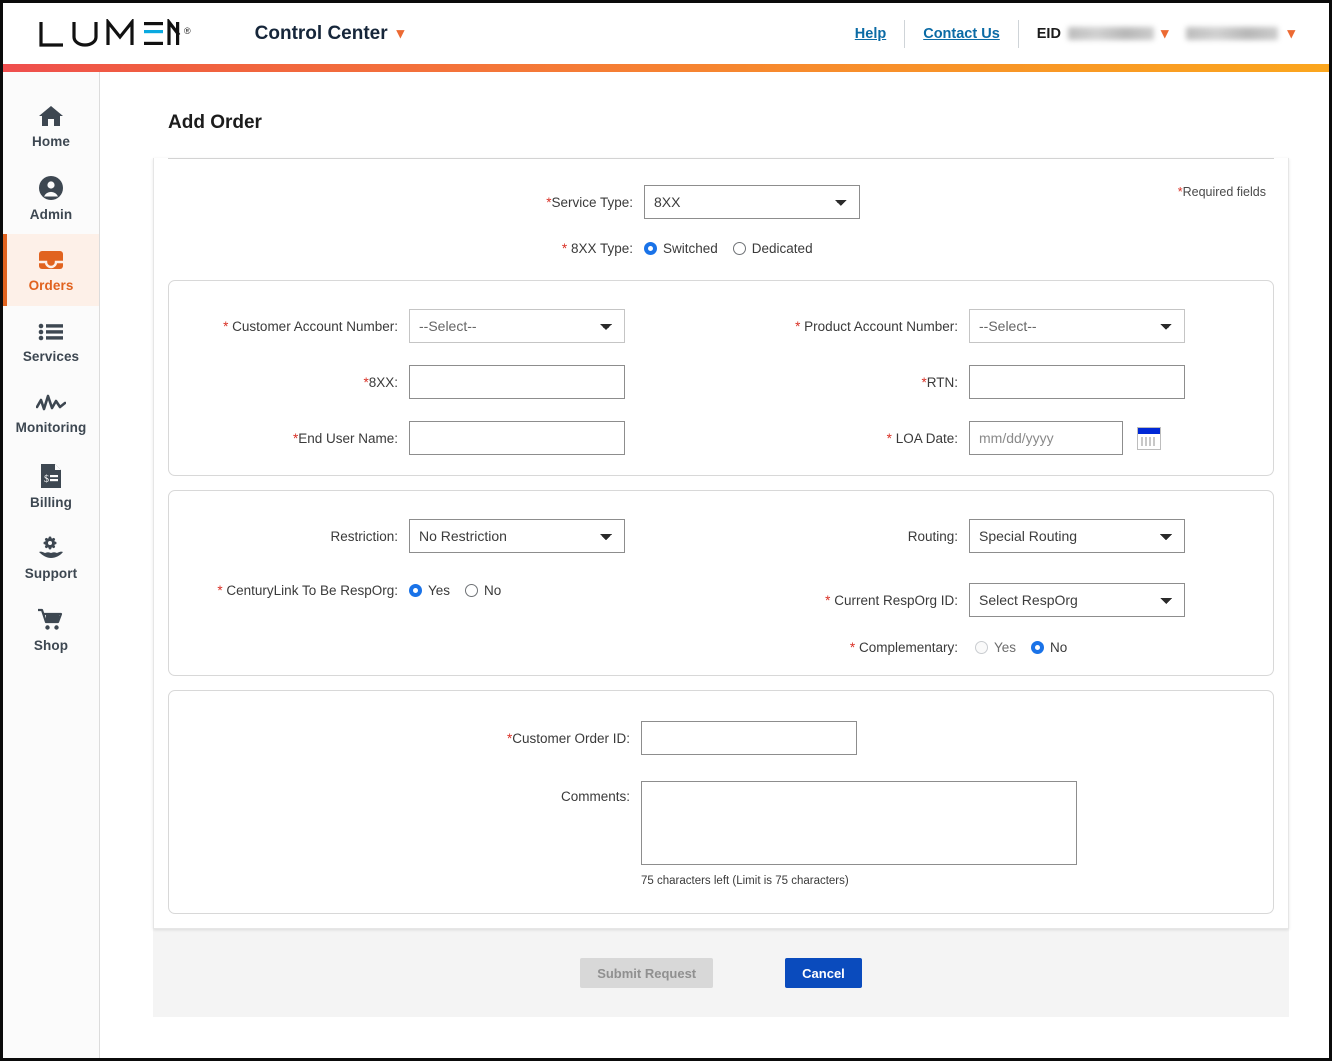 The image size is (1332, 1061). I want to click on rtn-input, so click(1077, 382).